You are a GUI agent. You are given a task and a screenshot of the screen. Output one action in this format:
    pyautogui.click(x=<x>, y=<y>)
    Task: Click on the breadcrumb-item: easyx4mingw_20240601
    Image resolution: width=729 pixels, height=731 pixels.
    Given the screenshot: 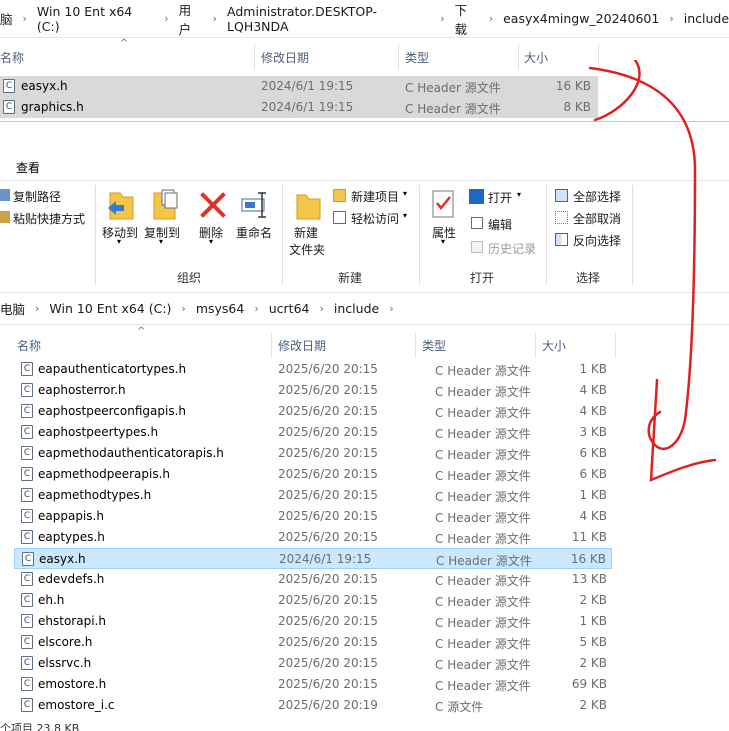 What is the action you would take?
    pyautogui.click(x=581, y=18)
    